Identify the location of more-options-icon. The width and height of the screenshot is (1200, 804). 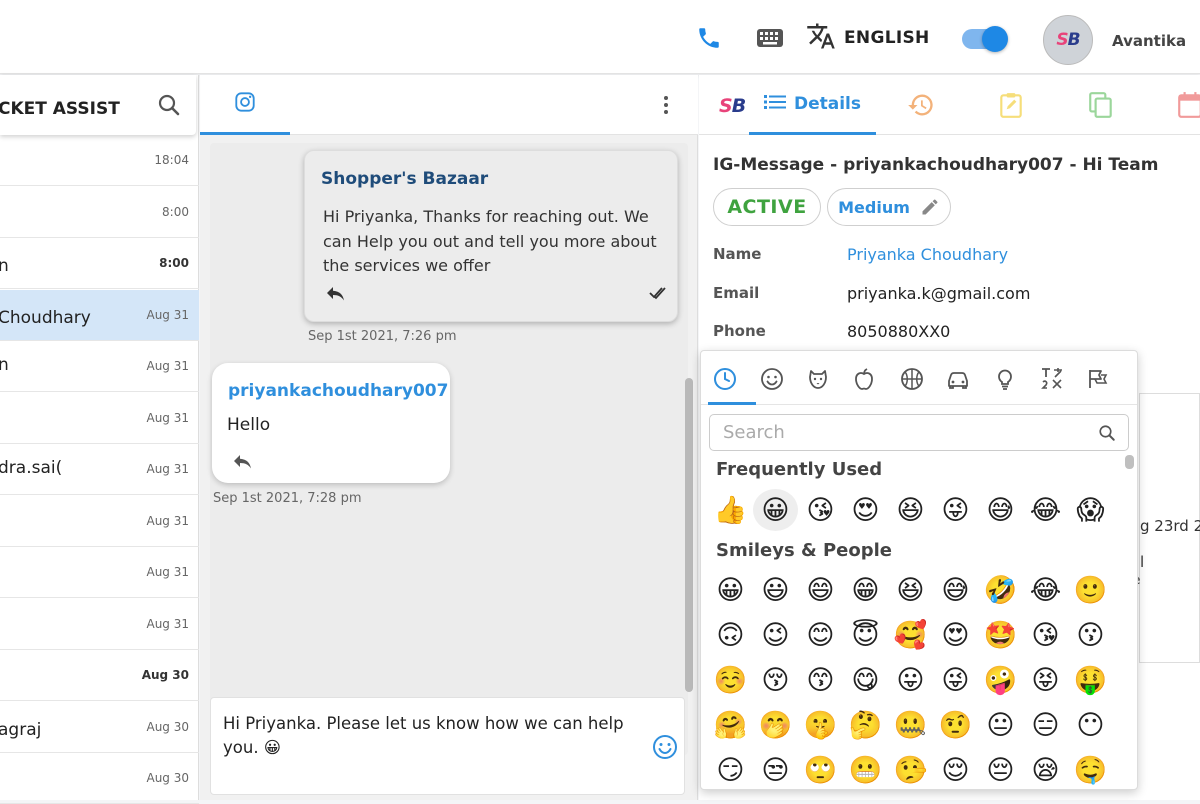
(666, 107).